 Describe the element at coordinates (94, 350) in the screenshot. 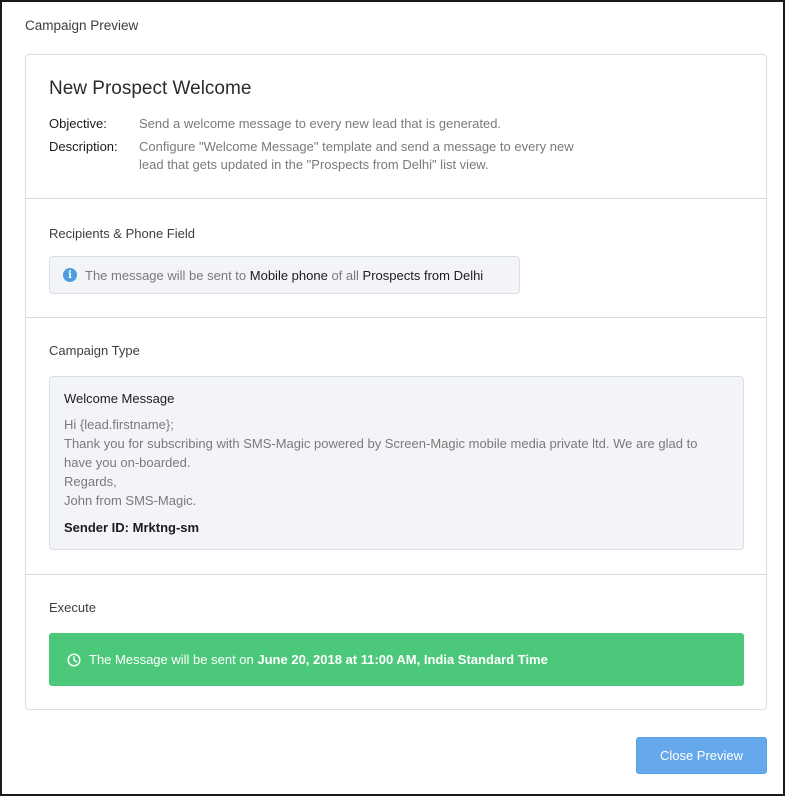

I see `campaign-type-heading: Campaign Type` at that location.